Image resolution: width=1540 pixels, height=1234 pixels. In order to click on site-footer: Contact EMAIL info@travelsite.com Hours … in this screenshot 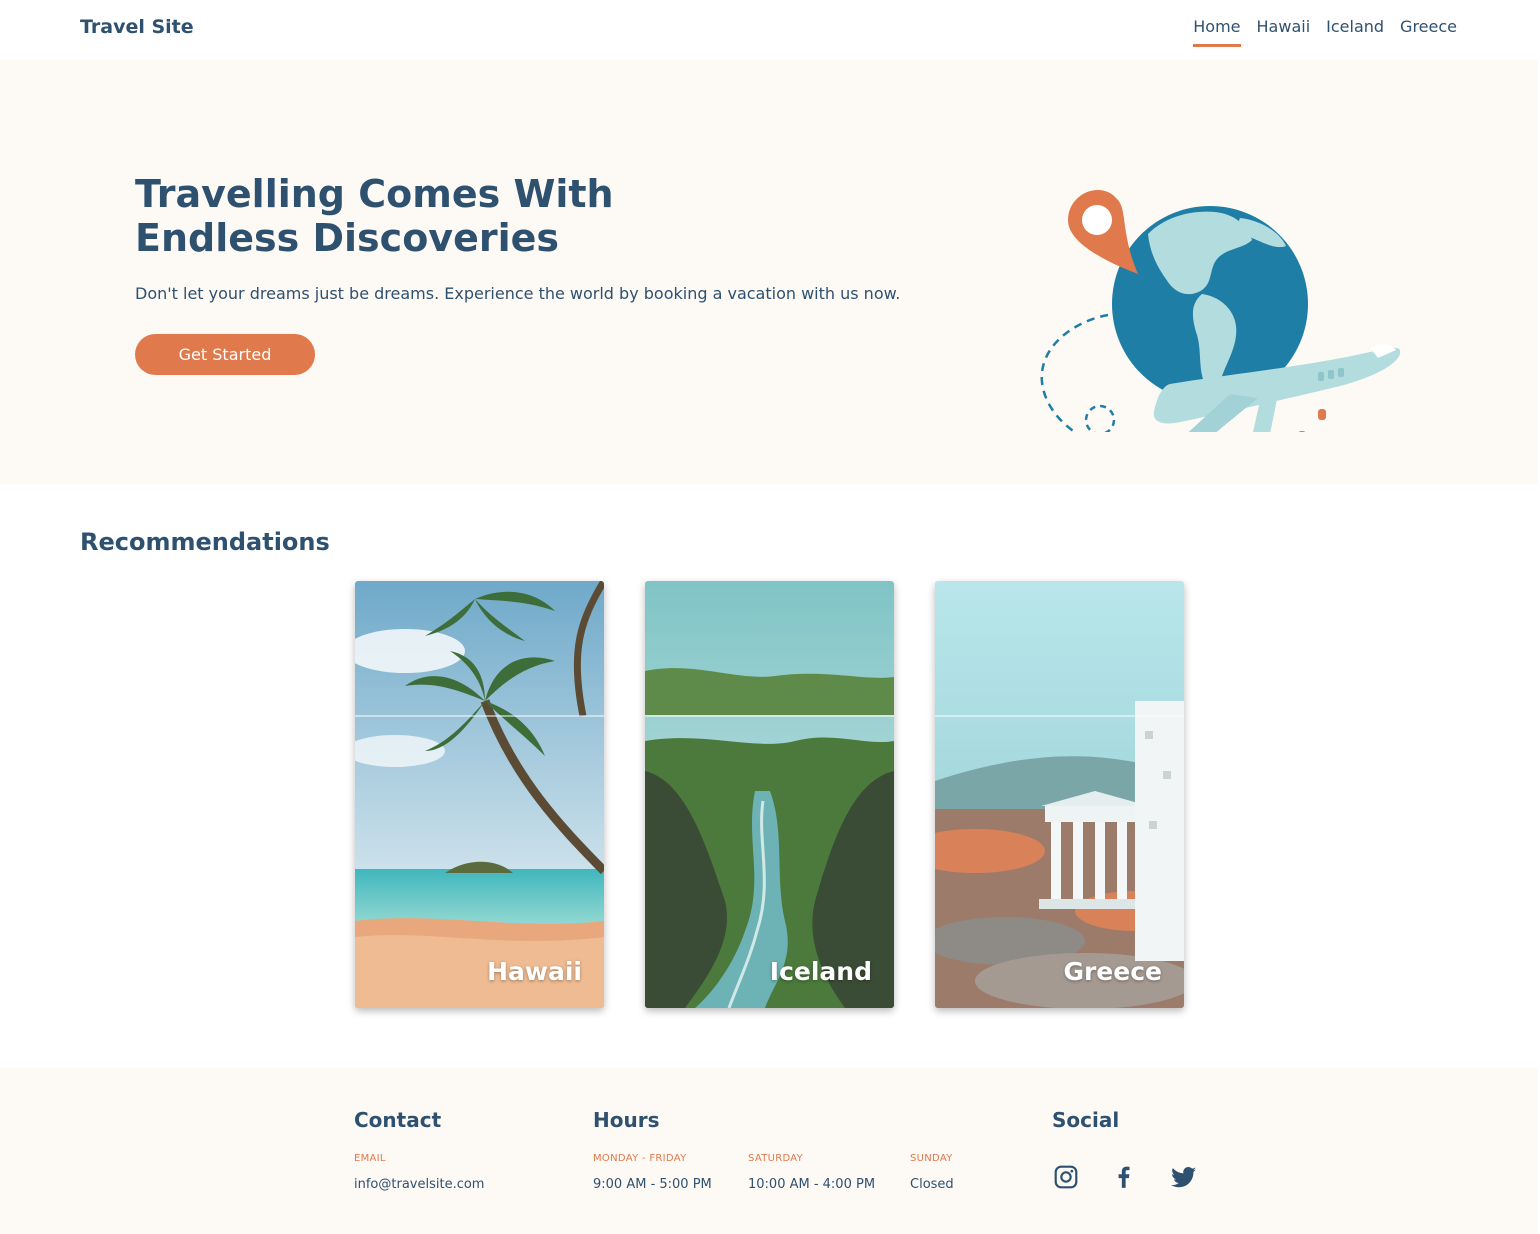, I will do `click(769, 1151)`.